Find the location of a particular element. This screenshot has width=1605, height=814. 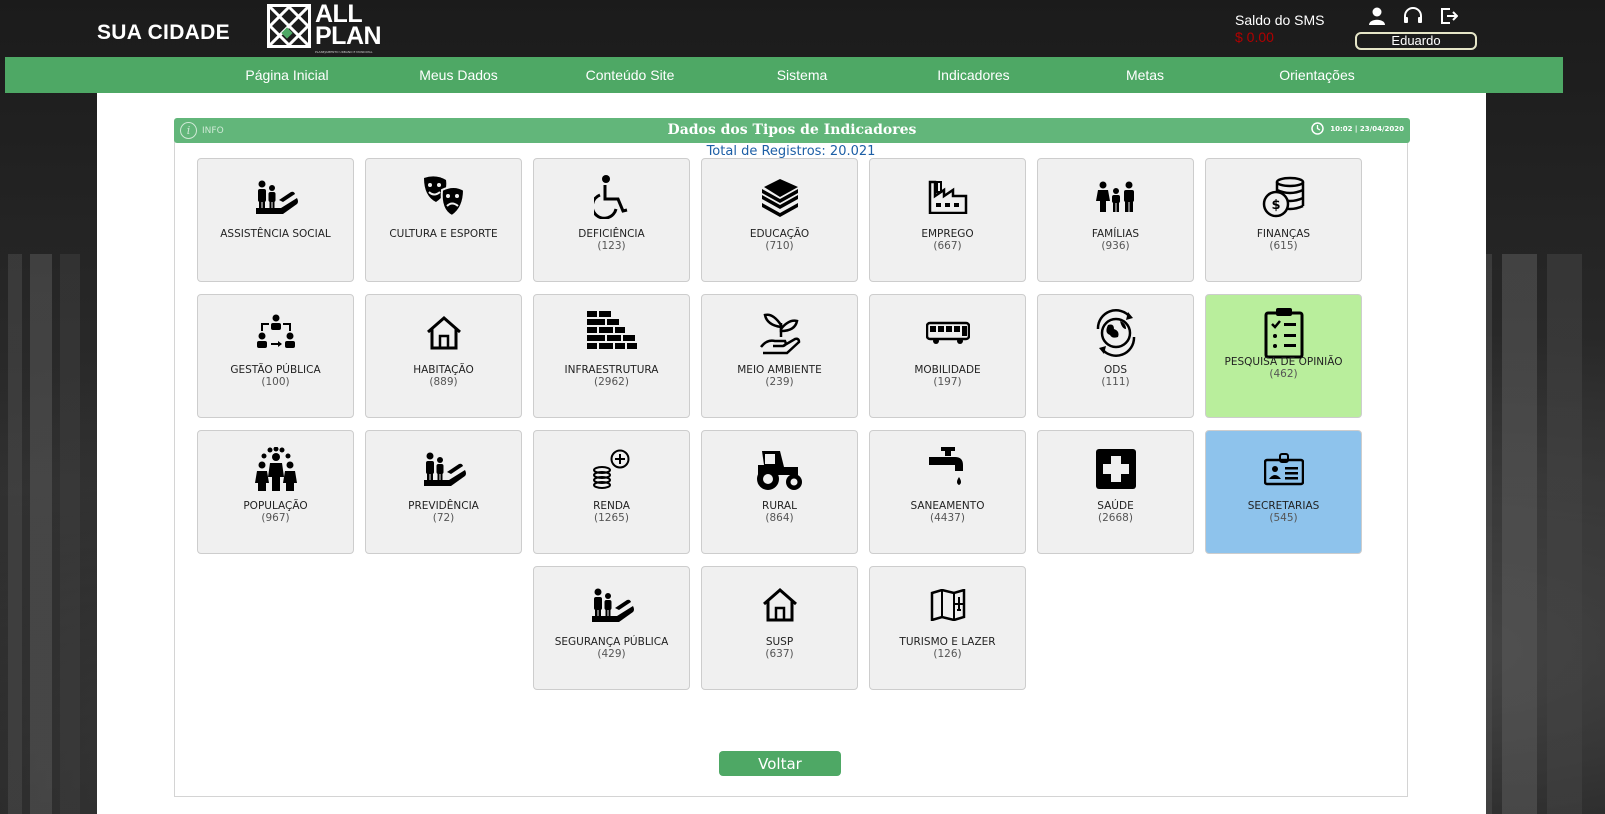

sms-balance: Saldo do SMS $ 0.00 is located at coordinates (1280, 28).